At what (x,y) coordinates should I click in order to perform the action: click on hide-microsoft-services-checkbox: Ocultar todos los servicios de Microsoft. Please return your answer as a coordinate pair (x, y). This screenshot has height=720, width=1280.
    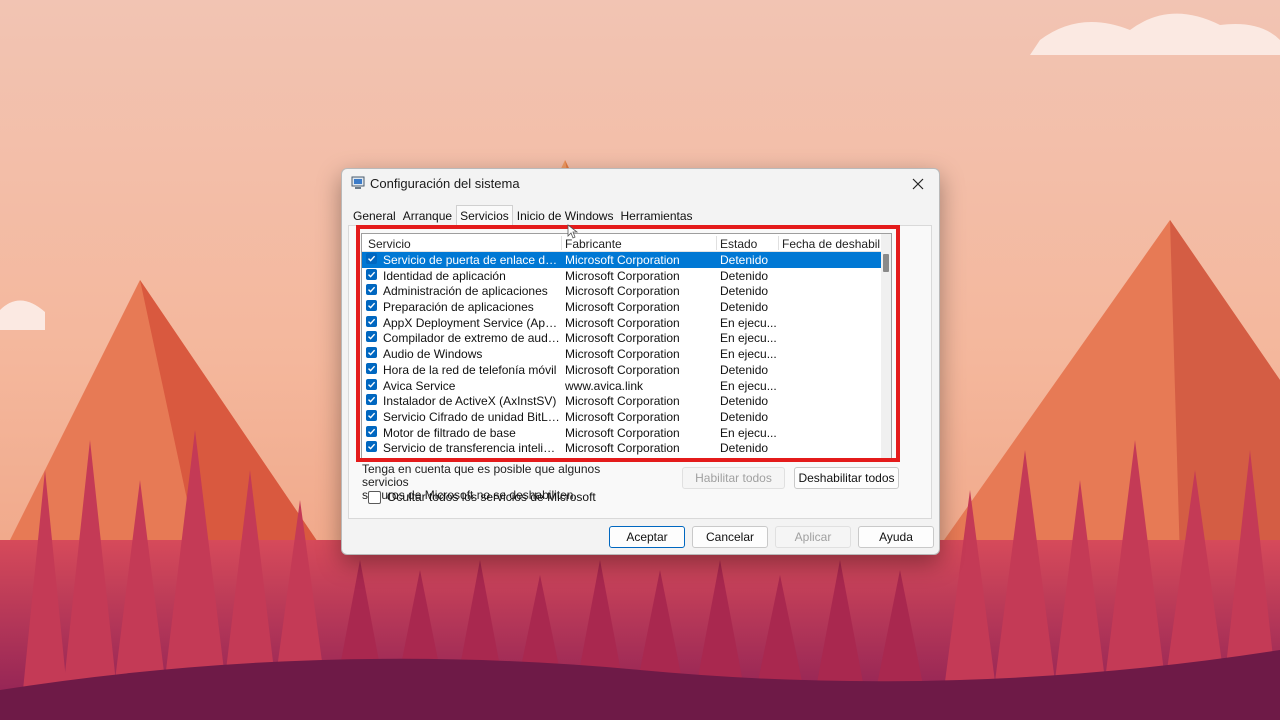
    Looking at the image, I should click on (482, 497).